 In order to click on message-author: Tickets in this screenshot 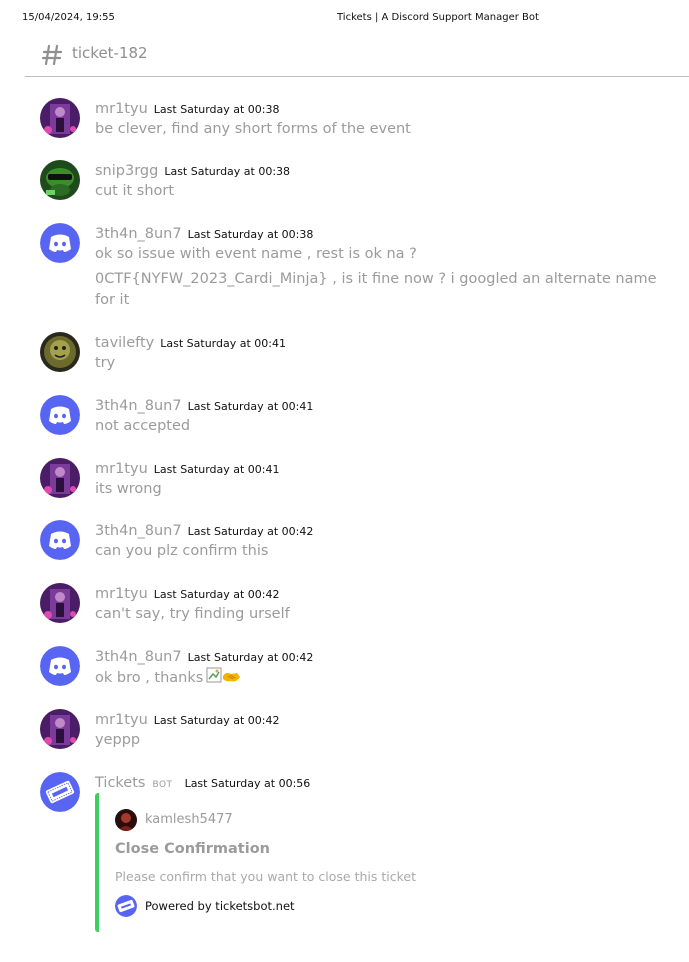, I will do `click(120, 783)`.